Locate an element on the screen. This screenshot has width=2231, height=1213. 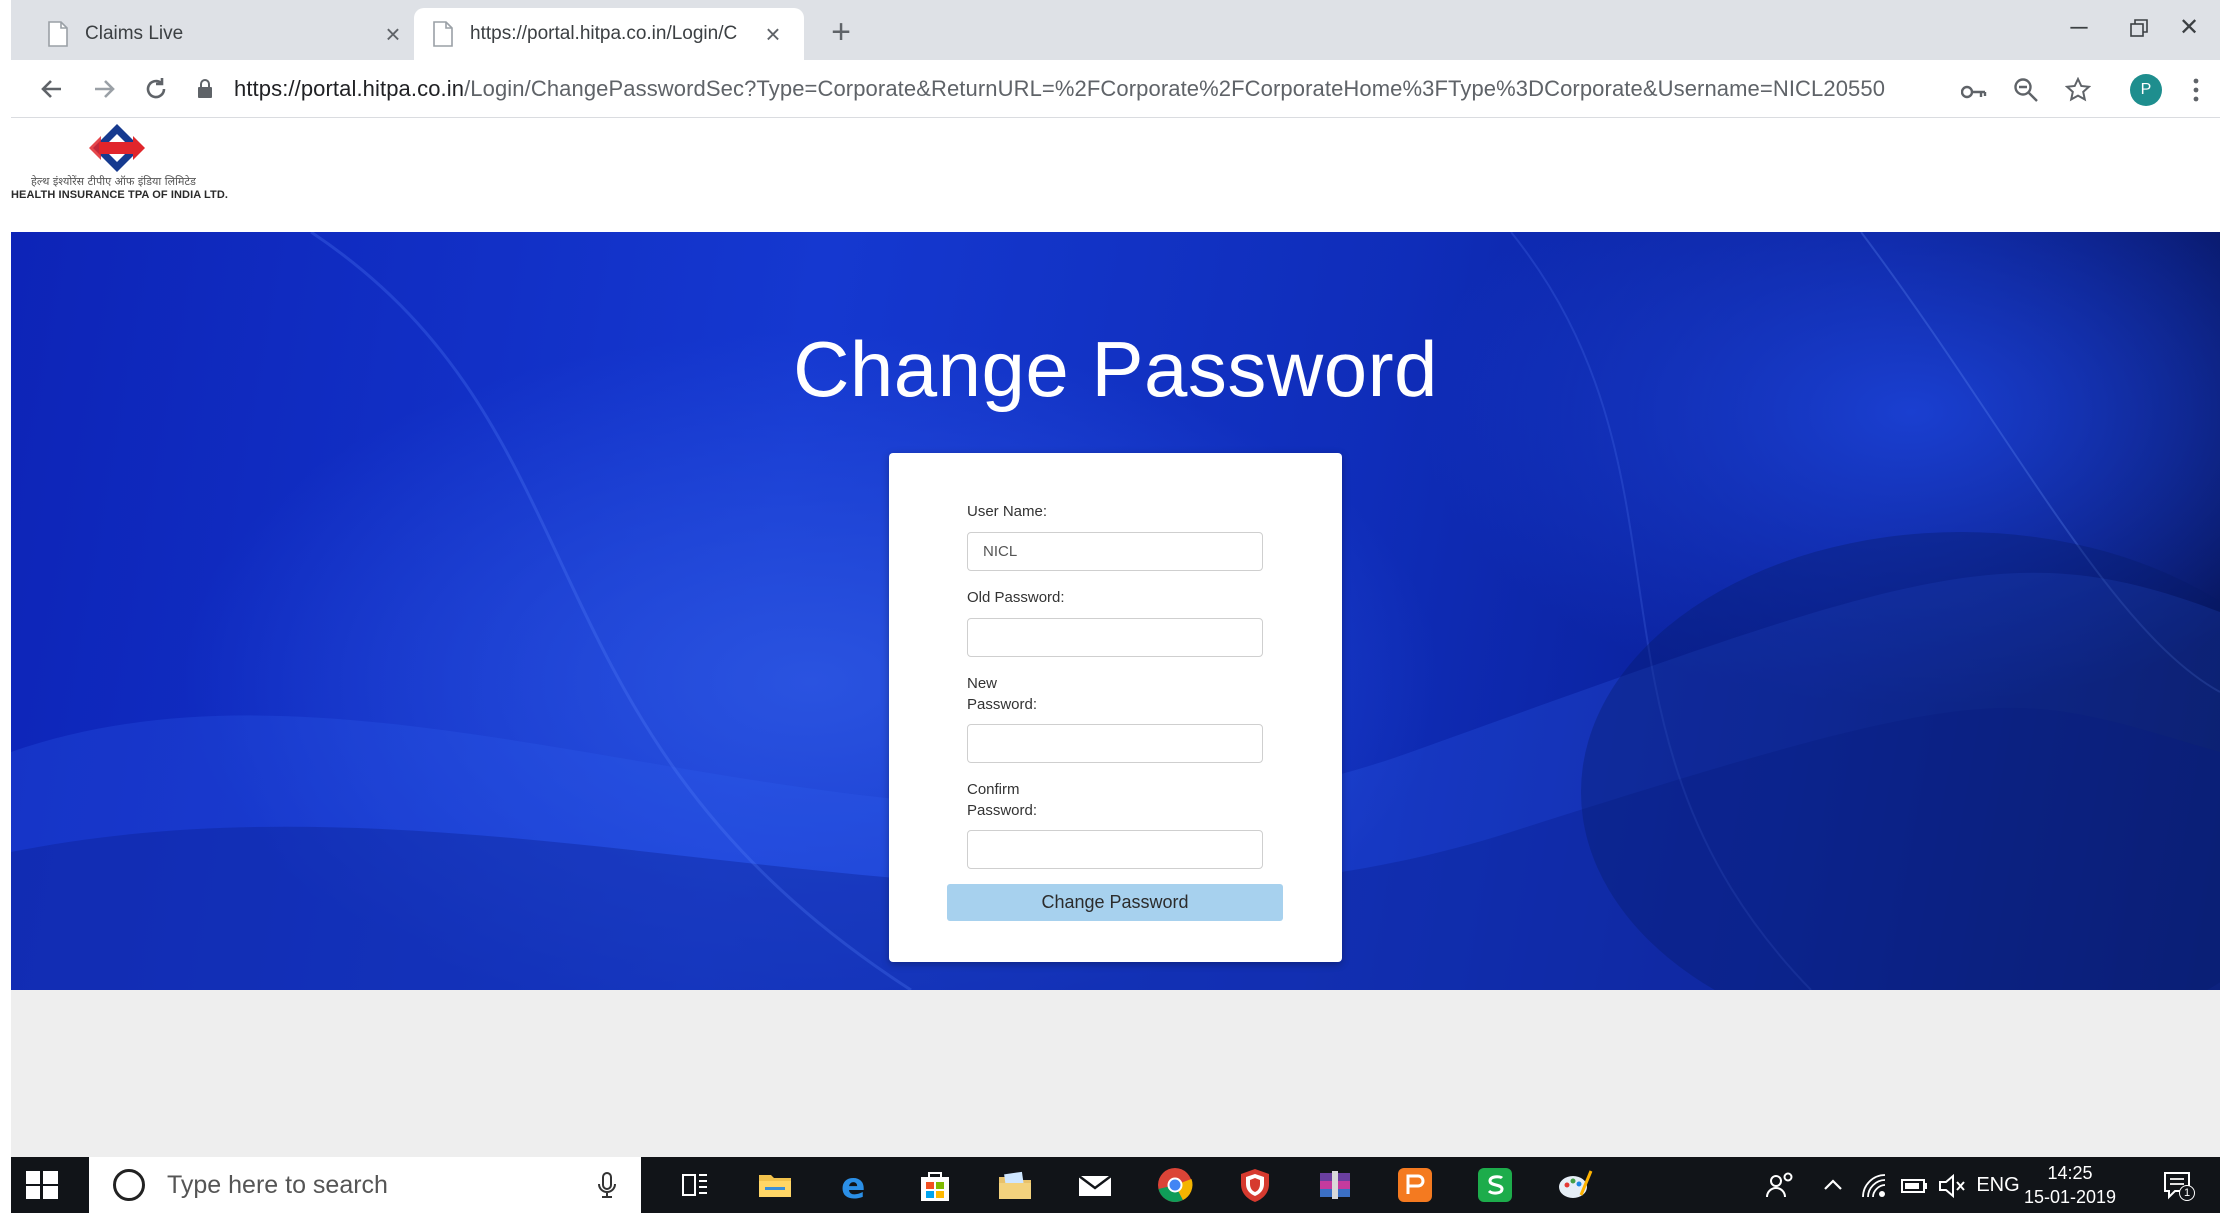
logo-mark-icon is located at coordinates (117, 148).